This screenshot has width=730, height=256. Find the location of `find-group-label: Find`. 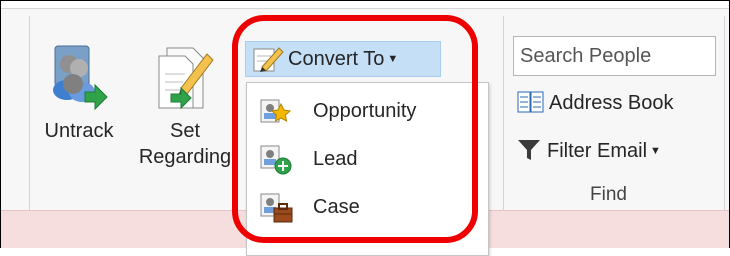

find-group-label: Find is located at coordinates (608, 194).